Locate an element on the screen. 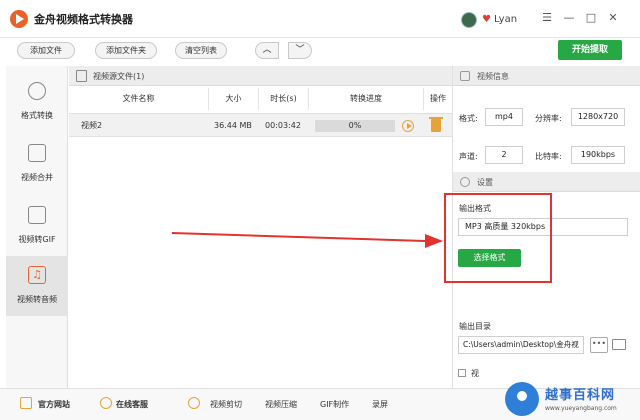 Image resolution: width=640 pixels, height=420 pixels. video-info-title: 视频信息 is located at coordinates (493, 76).